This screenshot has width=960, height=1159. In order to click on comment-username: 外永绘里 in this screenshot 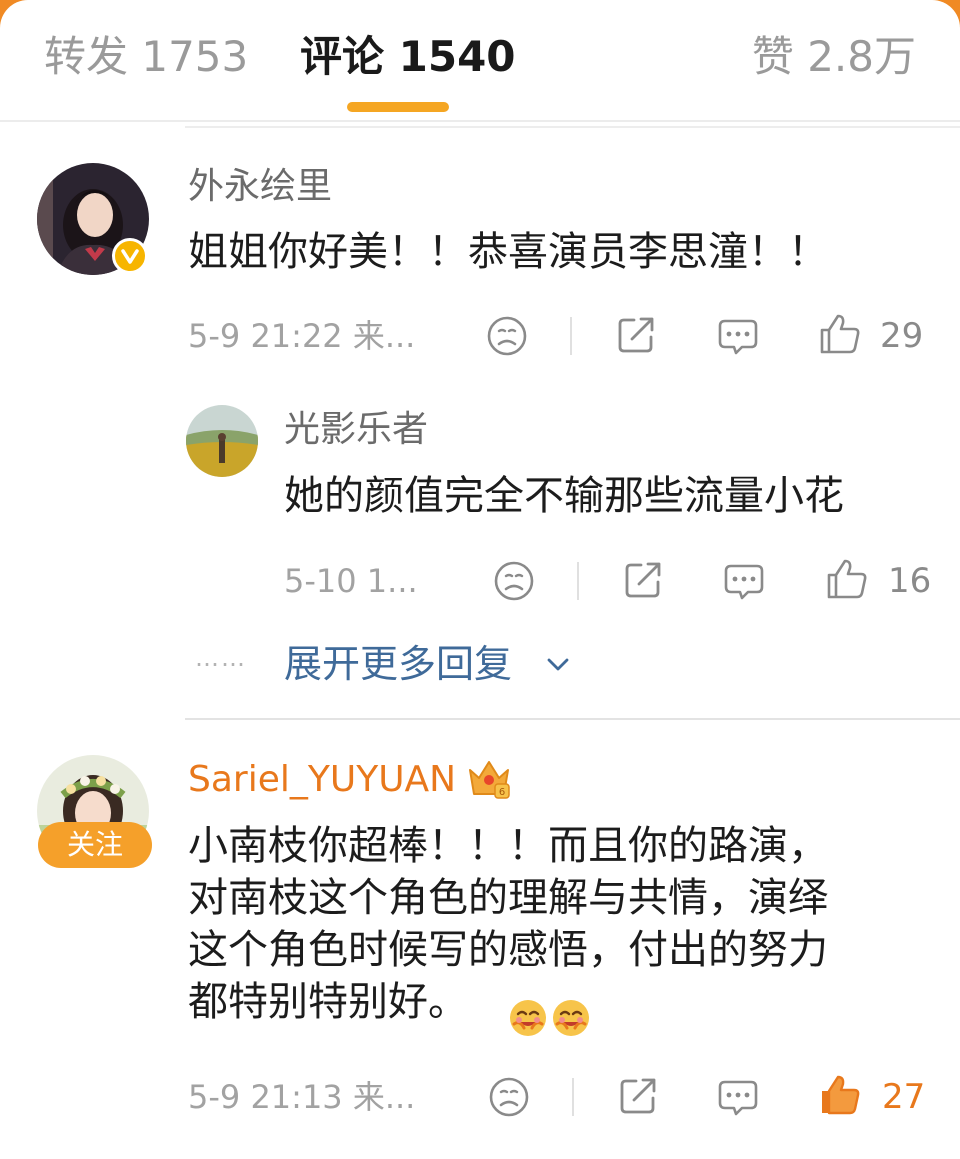, I will do `click(260, 187)`.